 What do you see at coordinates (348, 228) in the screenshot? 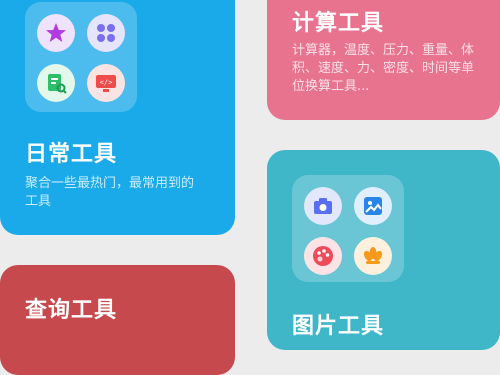
I see `image-tools-icon-group` at bounding box center [348, 228].